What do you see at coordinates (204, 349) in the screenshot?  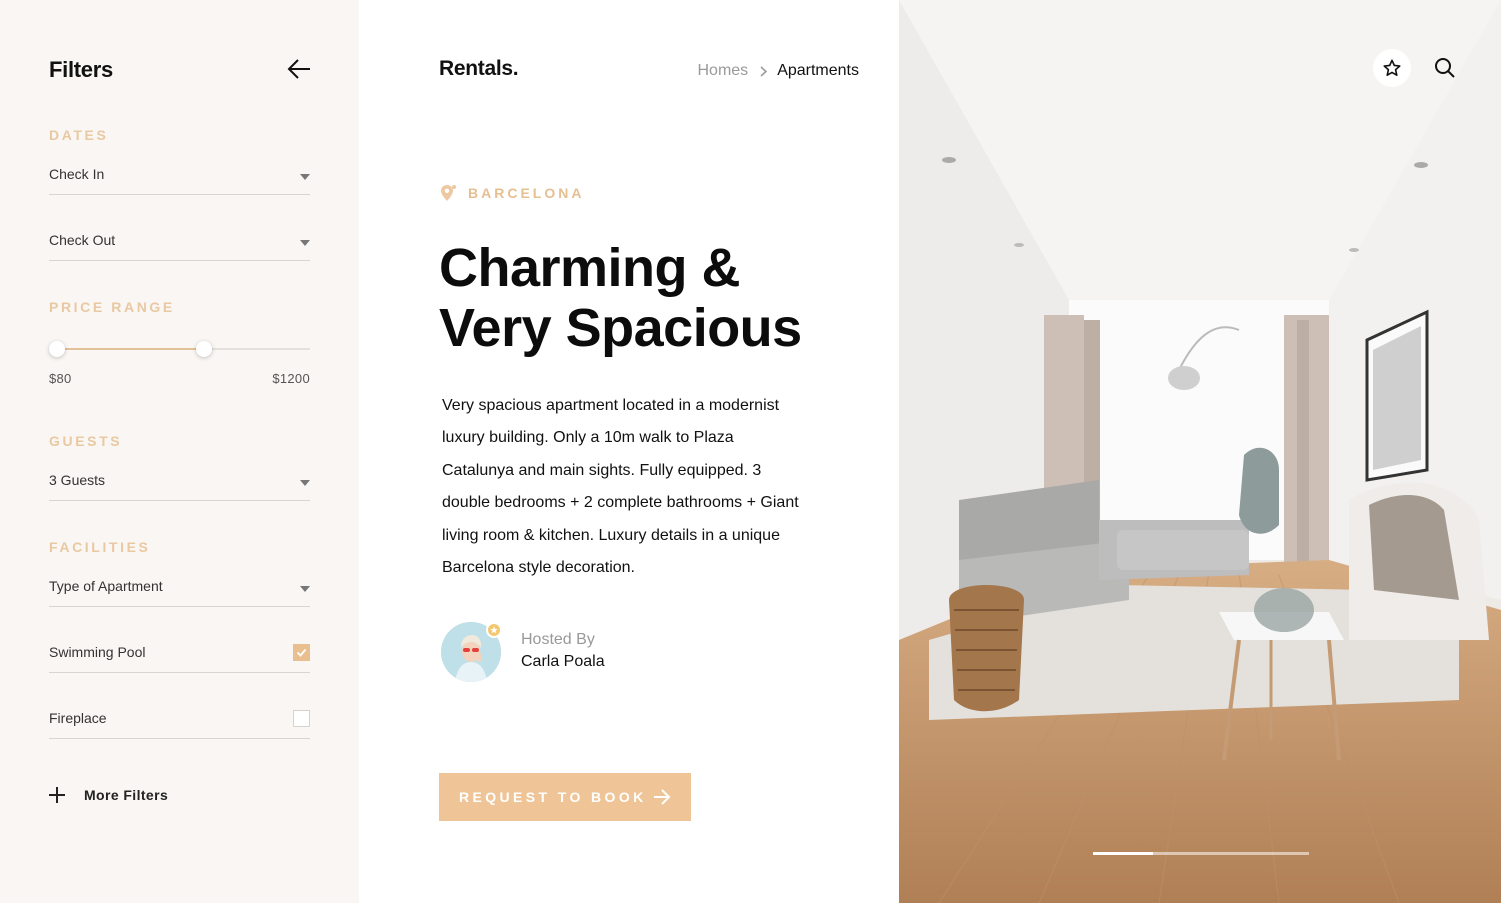 I see `slider-max-handle` at bounding box center [204, 349].